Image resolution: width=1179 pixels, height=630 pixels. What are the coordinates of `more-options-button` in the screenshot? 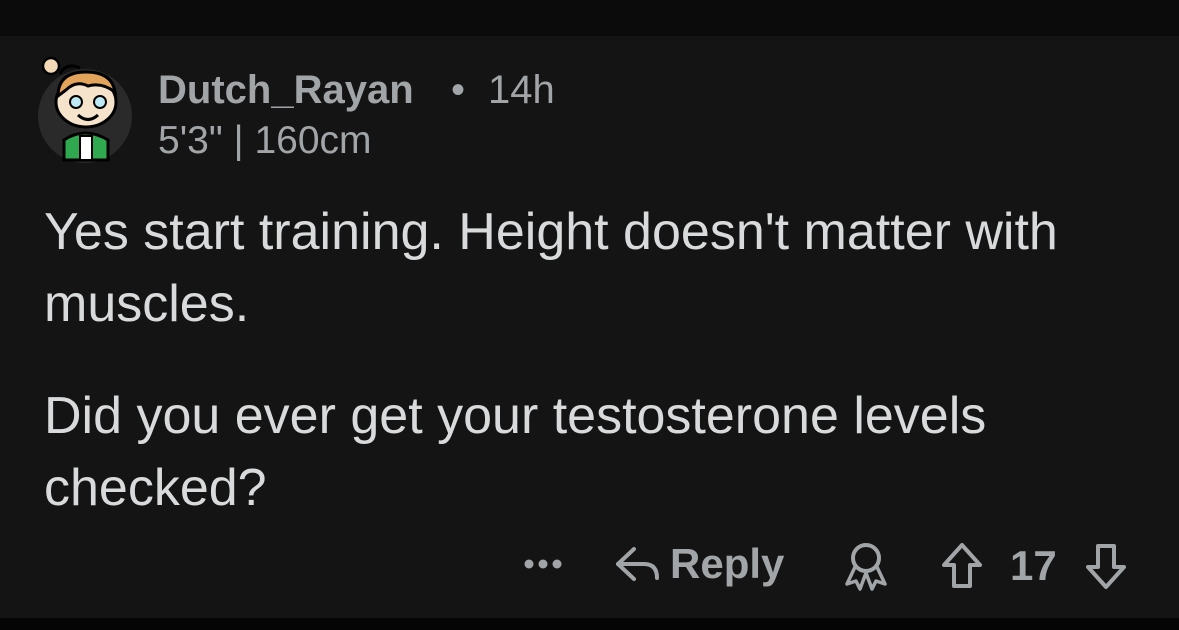 It's located at (543, 564).